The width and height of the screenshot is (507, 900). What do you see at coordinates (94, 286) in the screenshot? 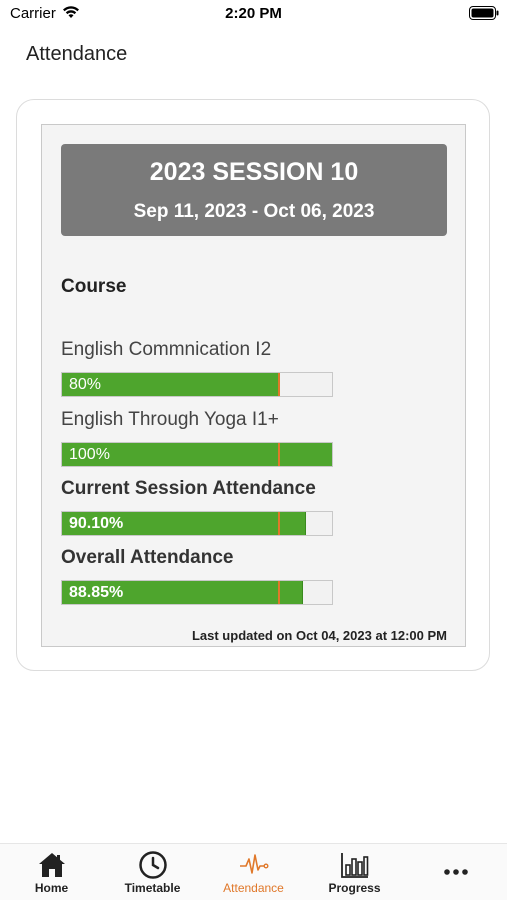
I see `course-heading: Course` at bounding box center [94, 286].